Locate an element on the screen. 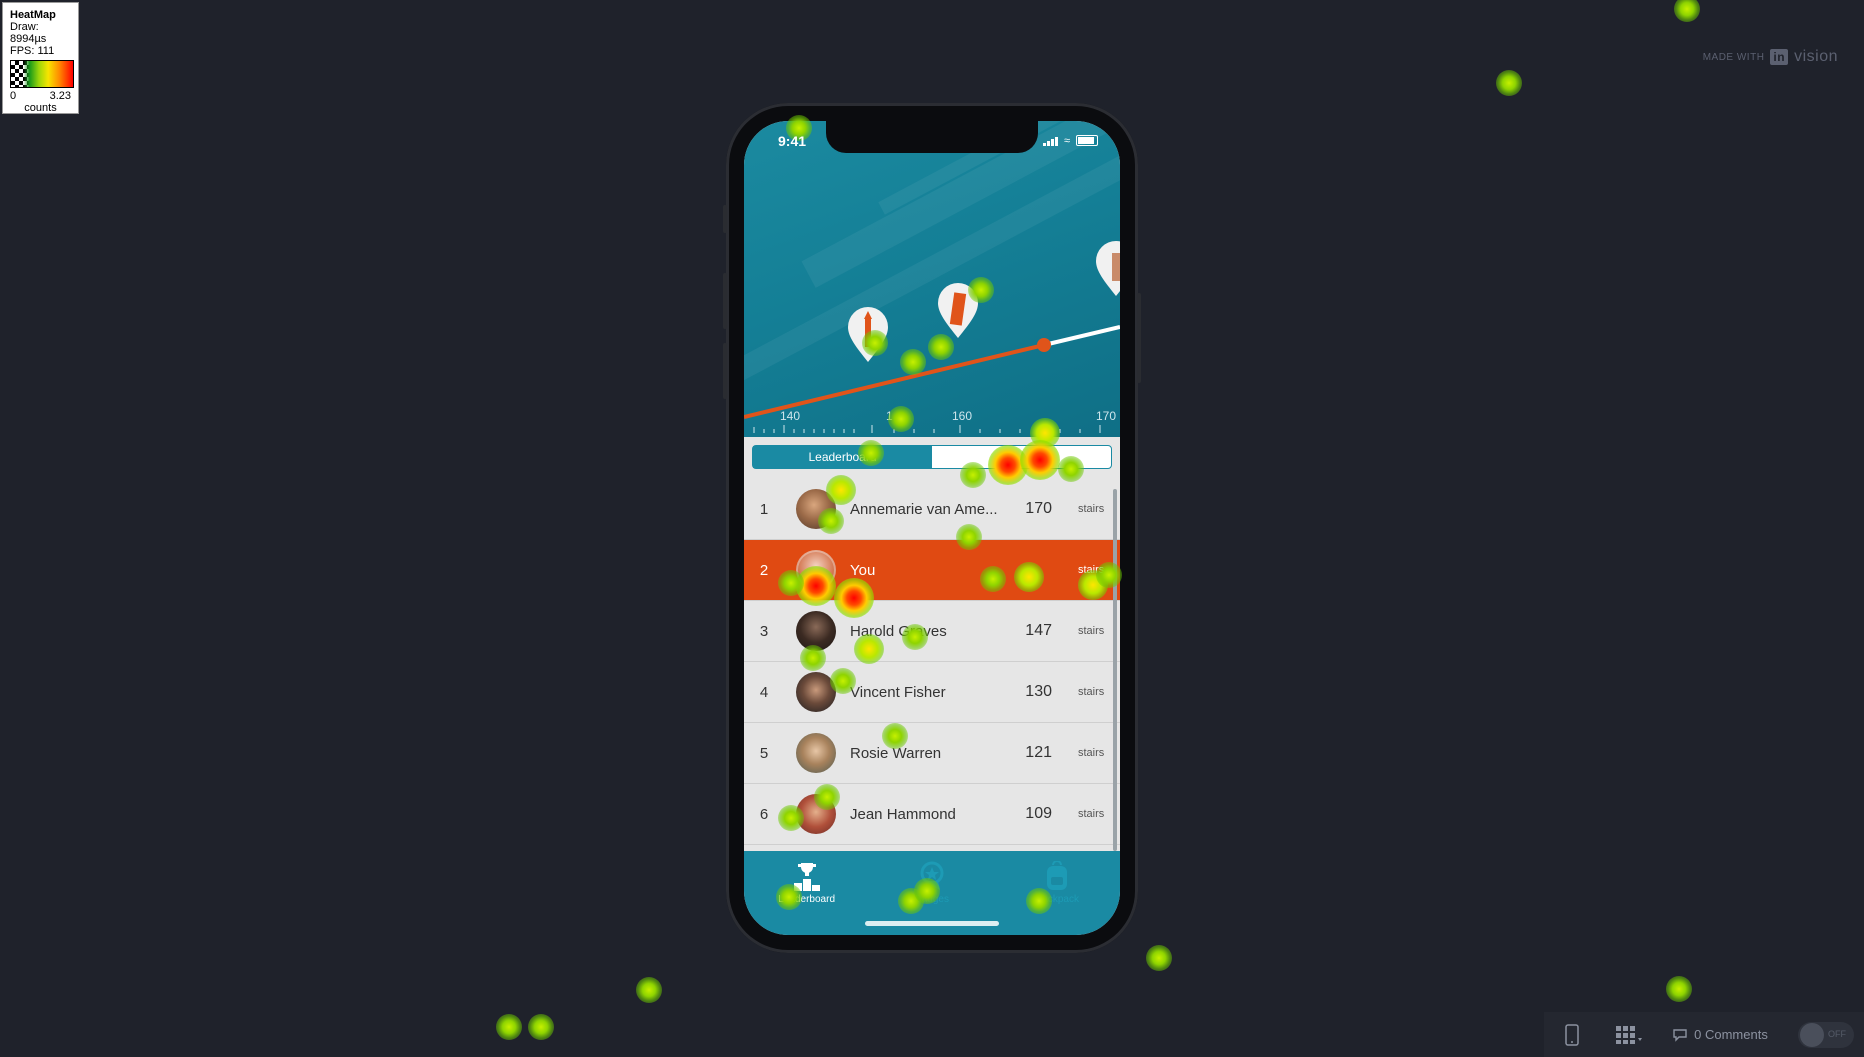 This screenshot has width=1864, height=1057. grid-icon is located at coordinates (1629, 1034).